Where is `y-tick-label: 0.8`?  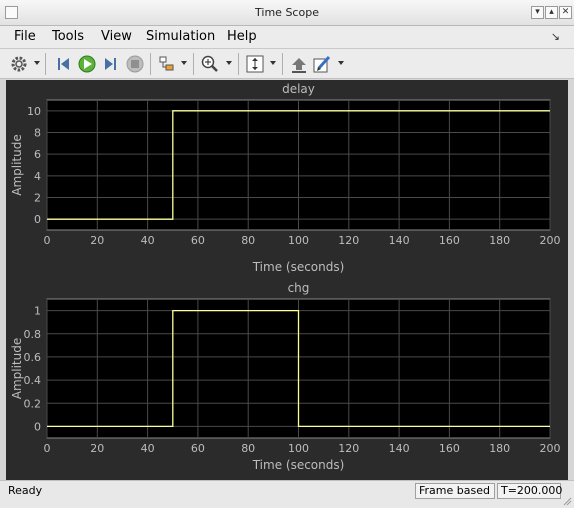 y-tick-label: 0.8 is located at coordinates (33, 334).